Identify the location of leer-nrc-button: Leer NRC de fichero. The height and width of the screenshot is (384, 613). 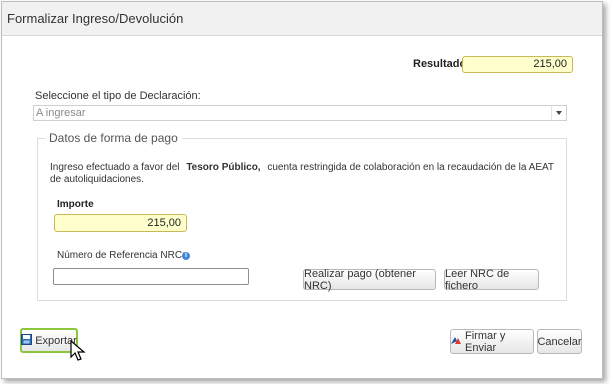
(491, 279).